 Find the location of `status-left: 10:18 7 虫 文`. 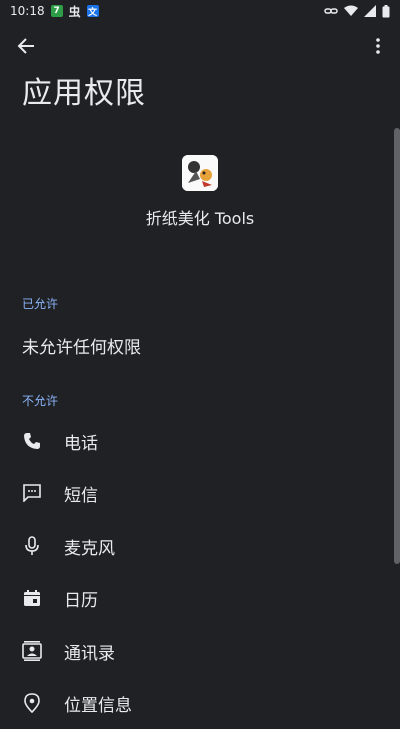

status-left: 10:18 7 虫 文 is located at coordinates (54, 11).